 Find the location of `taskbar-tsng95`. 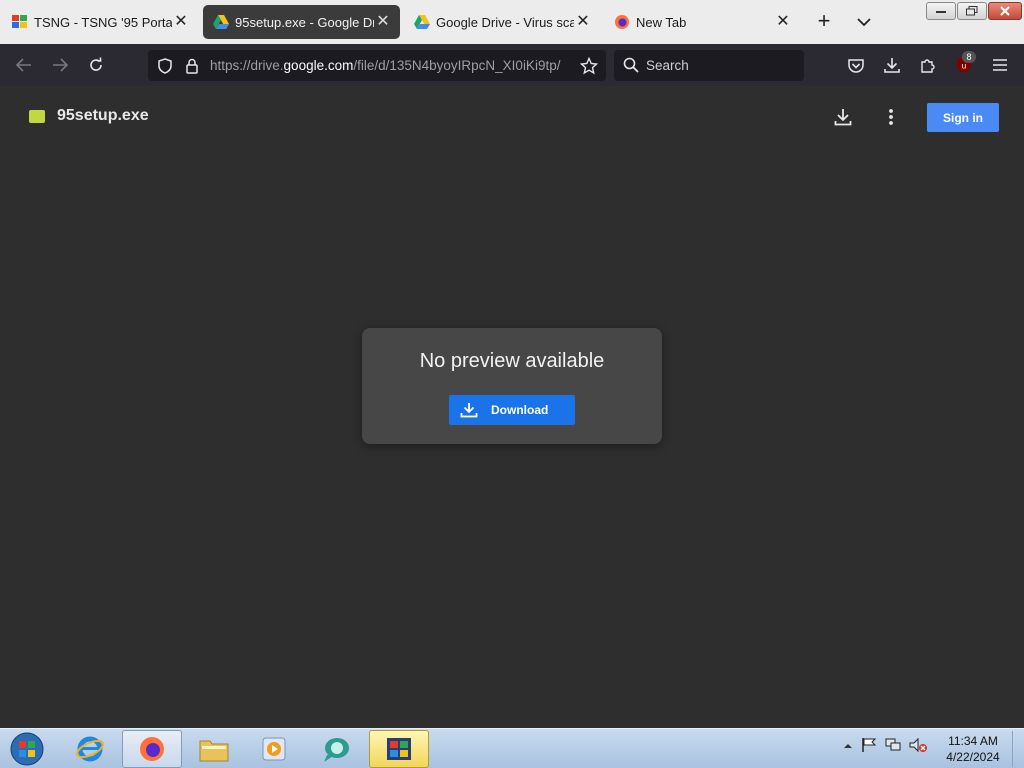

taskbar-tsng95 is located at coordinates (399, 749).